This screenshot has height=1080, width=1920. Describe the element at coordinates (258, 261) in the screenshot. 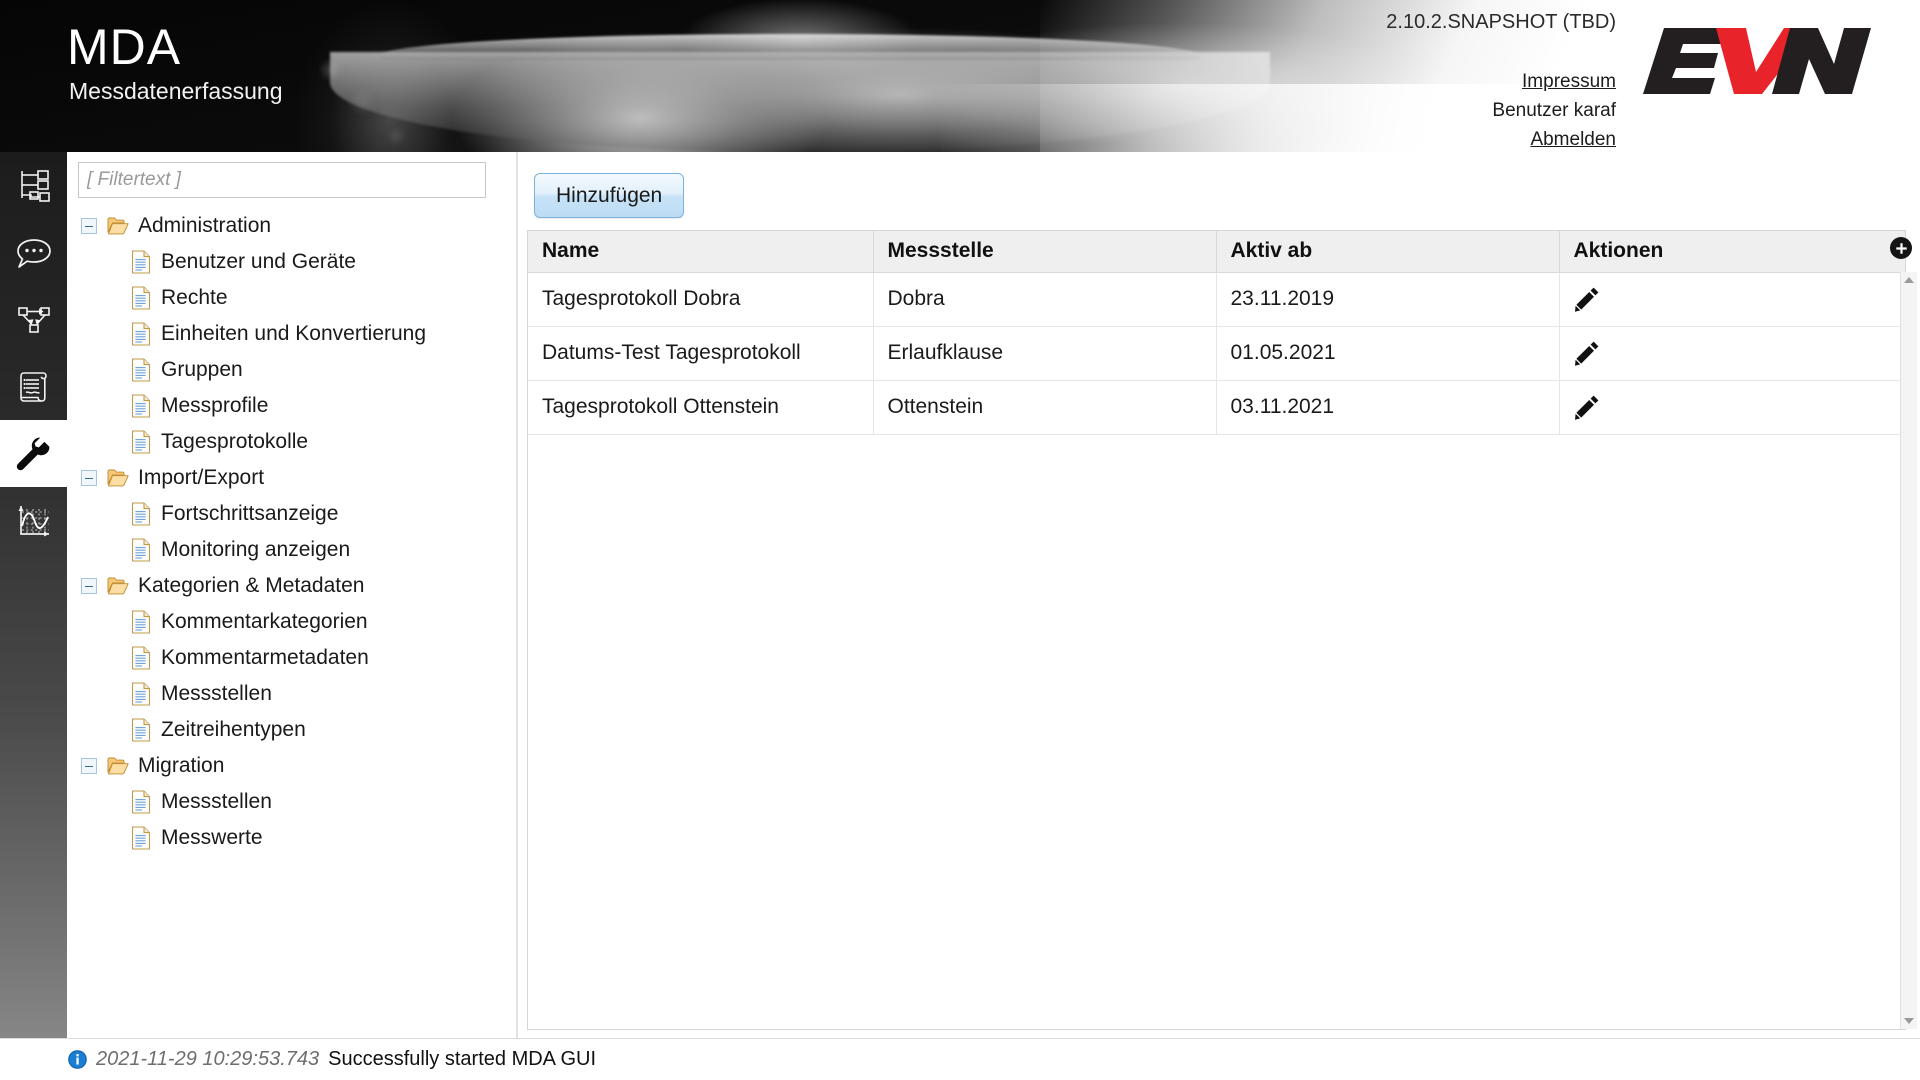

I see `tree-label: Benutzer und Geräte` at that location.